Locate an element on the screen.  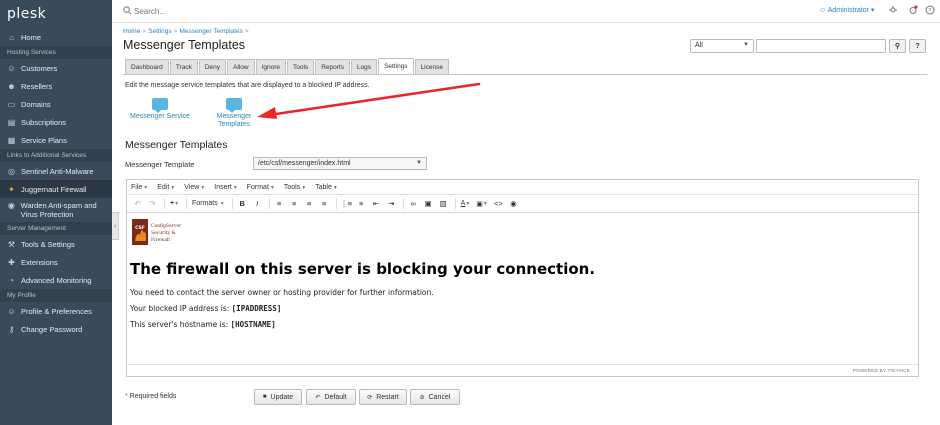
menu-label: Insert is located at coordinates (223, 187).